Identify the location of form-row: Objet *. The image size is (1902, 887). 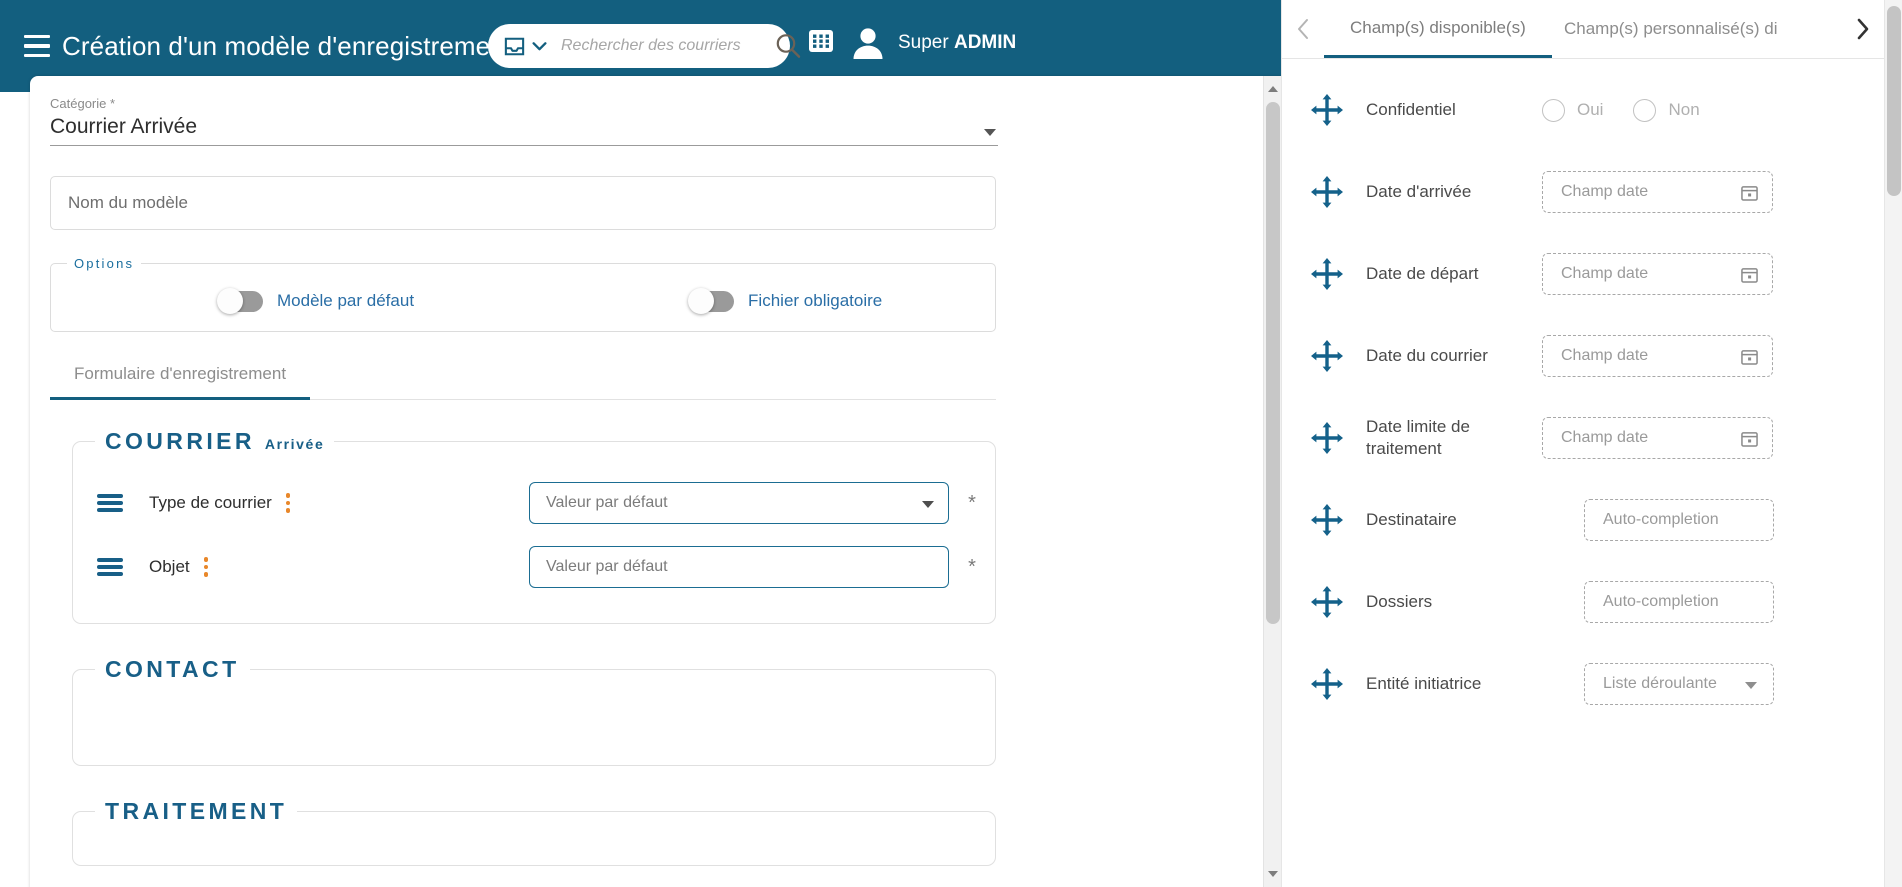
(534, 567).